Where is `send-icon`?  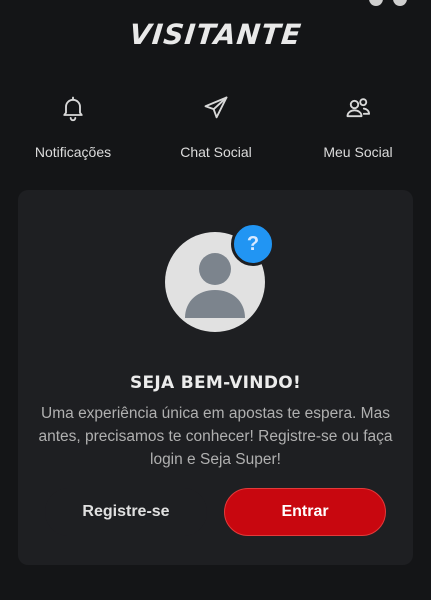
send-icon is located at coordinates (216, 107).